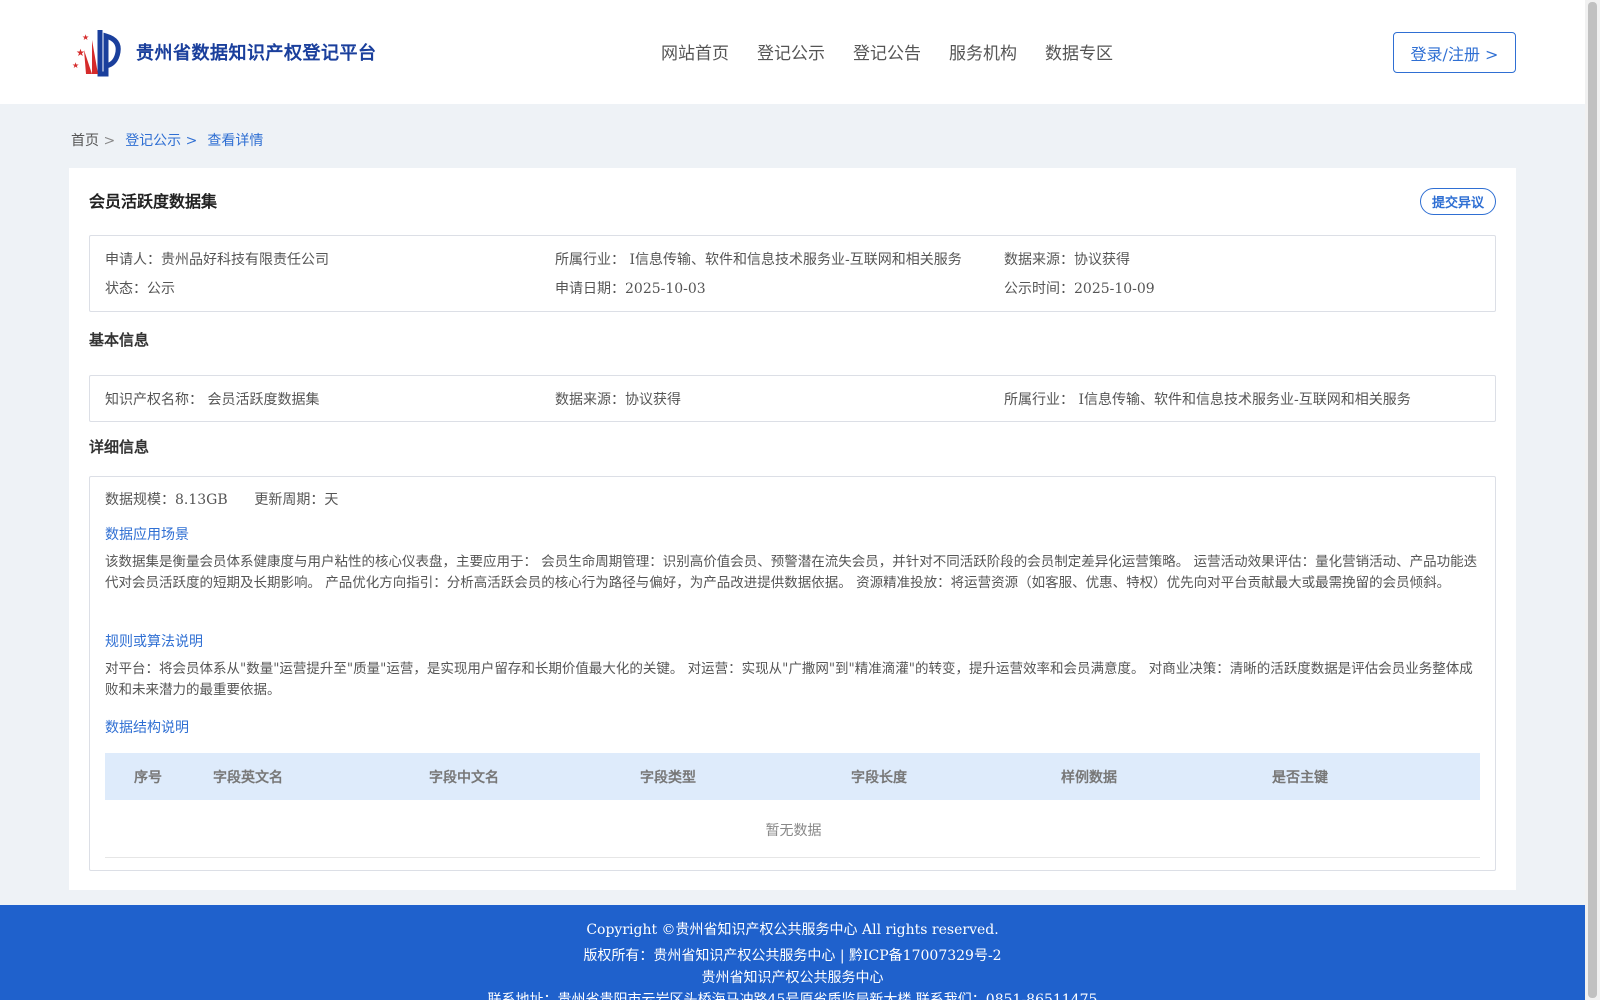 The width and height of the screenshot is (1600, 1000). I want to click on login-register-button: 登录/注册 >, so click(1454, 52).